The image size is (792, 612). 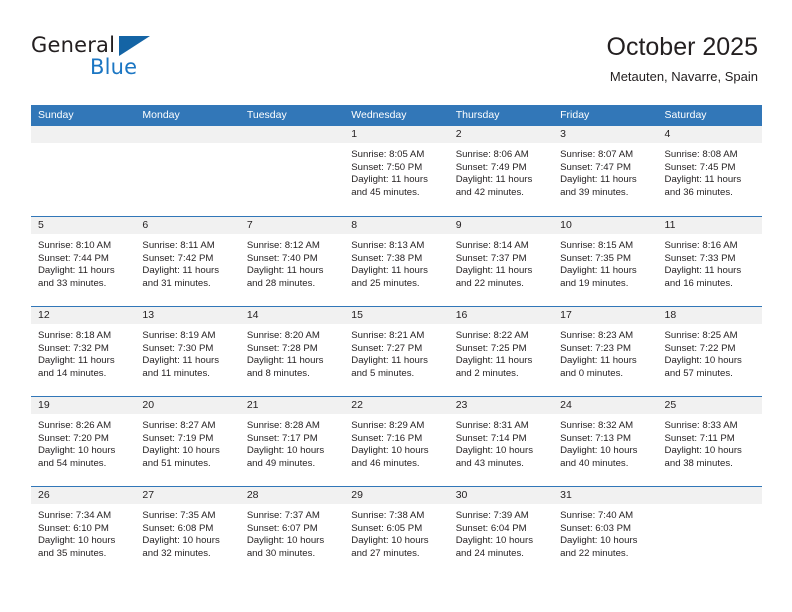 What do you see at coordinates (592, 373) in the screenshot?
I see `daylight-text-line2: and 0 minutes.` at bounding box center [592, 373].